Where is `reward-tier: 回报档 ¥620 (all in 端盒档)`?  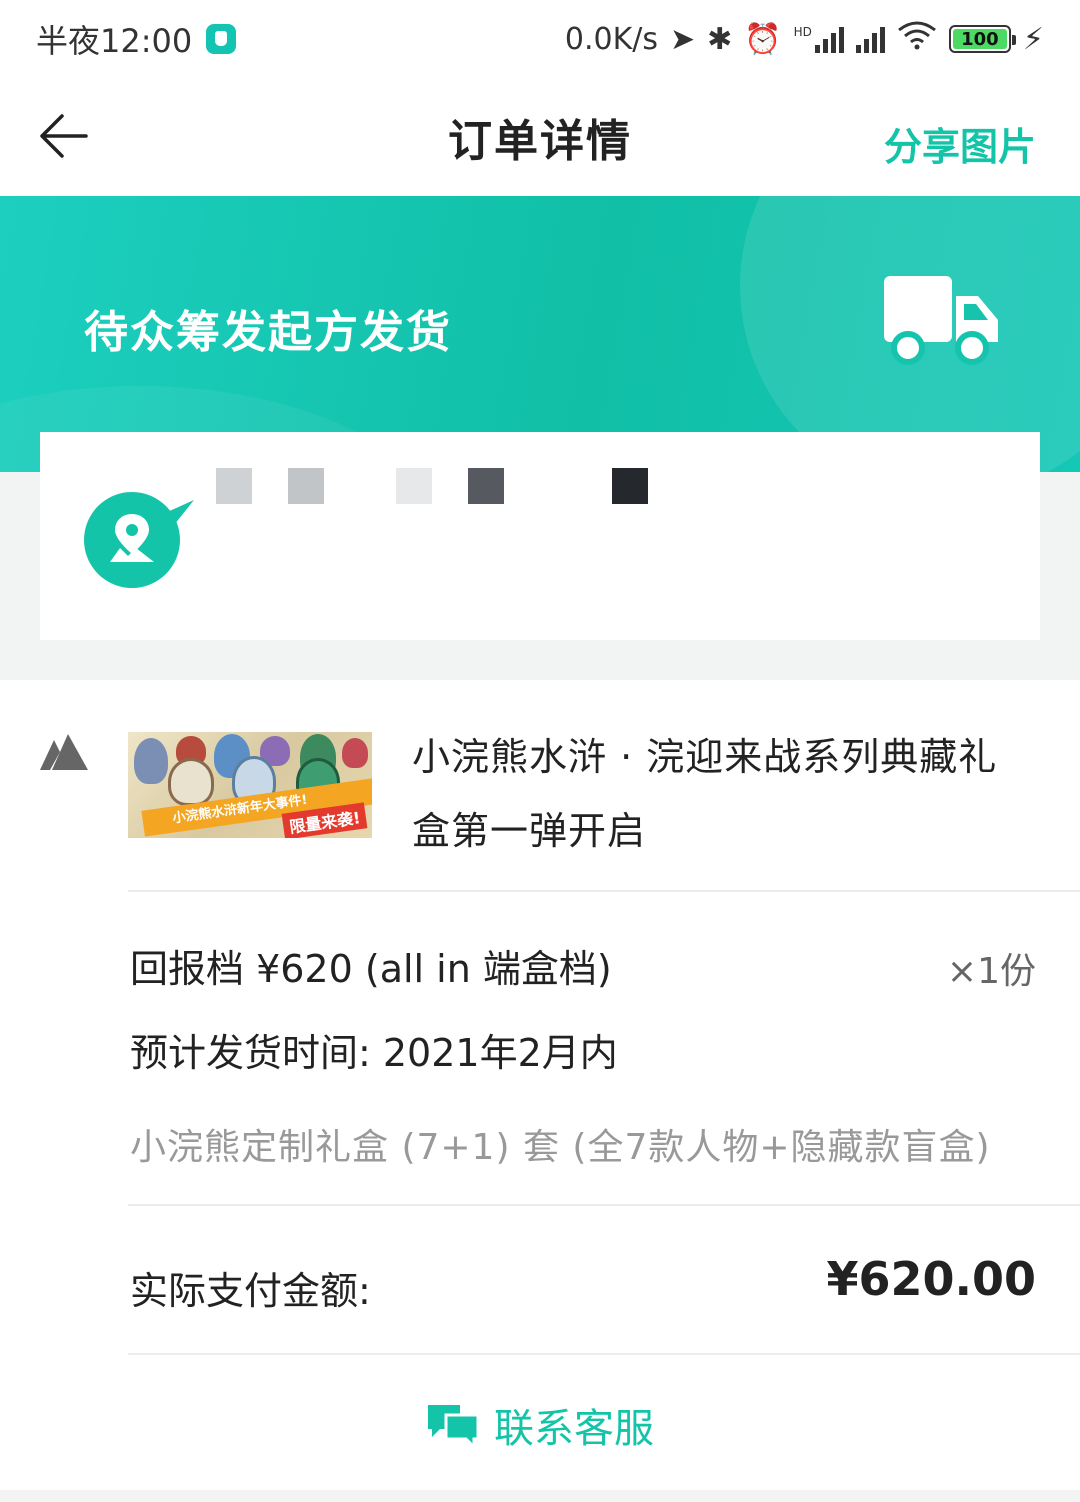 reward-tier: 回报档 ¥620 (all in 端盒档) is located at coordinates (371, 969).